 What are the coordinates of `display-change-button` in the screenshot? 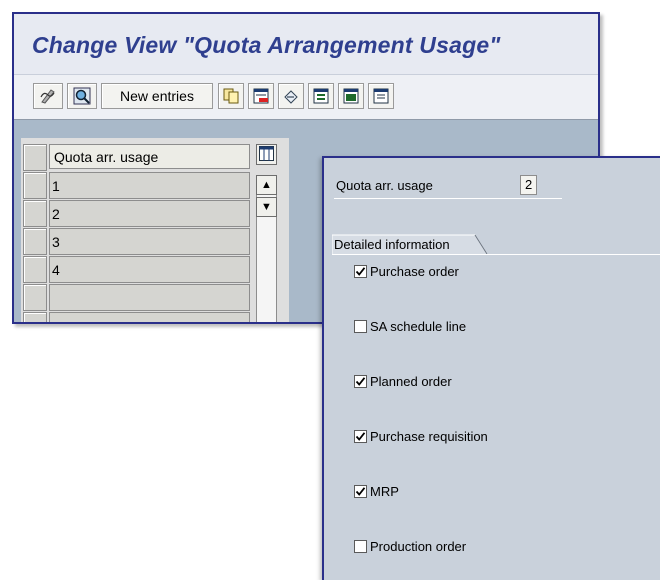 It's located at (48, 96).